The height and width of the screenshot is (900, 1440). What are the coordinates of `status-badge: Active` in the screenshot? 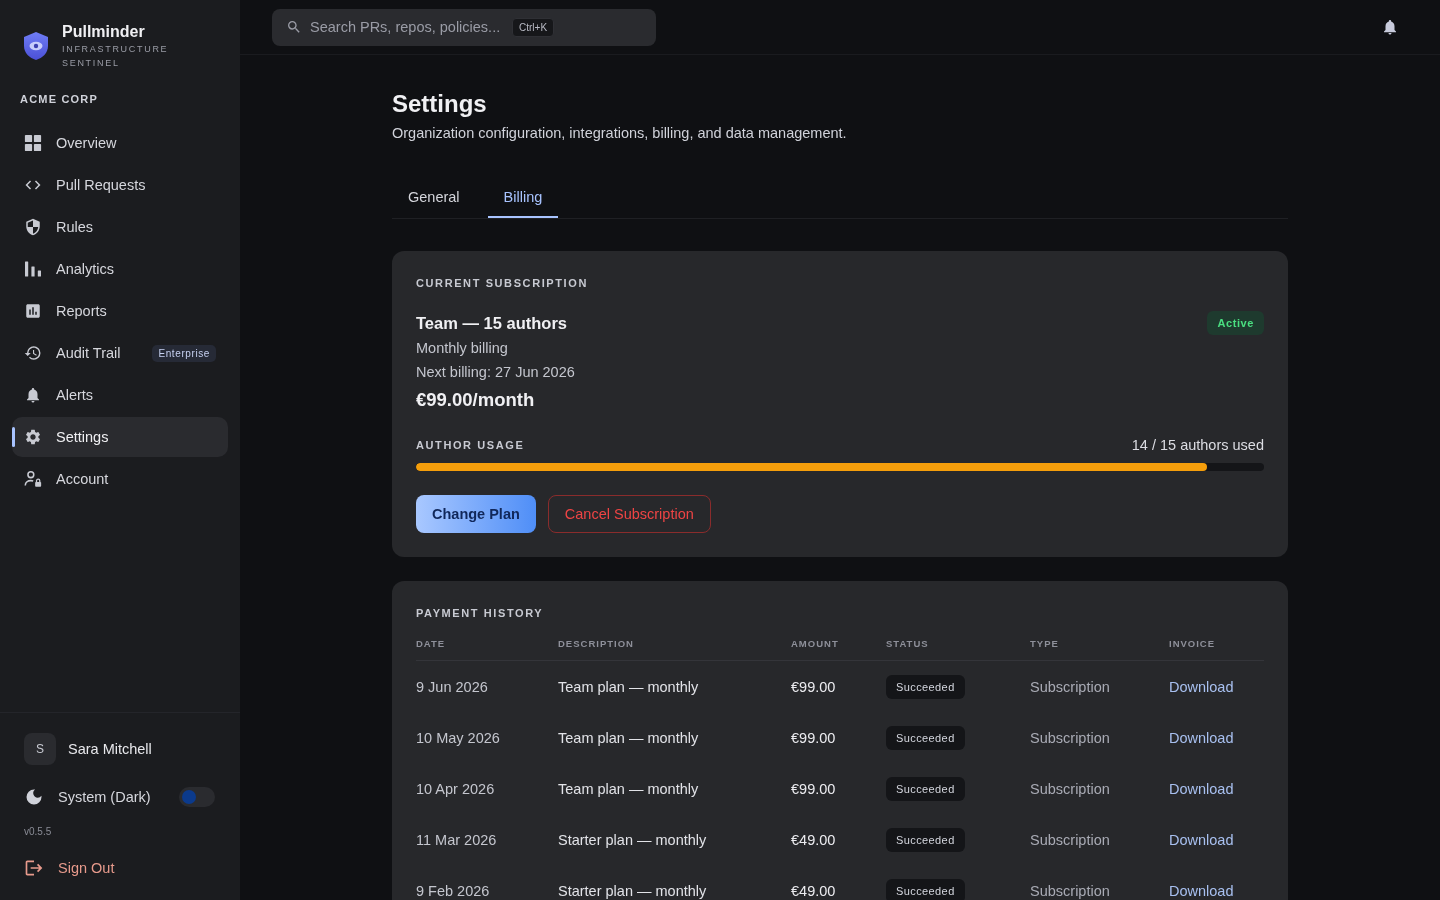 It's located at (1235, 323).